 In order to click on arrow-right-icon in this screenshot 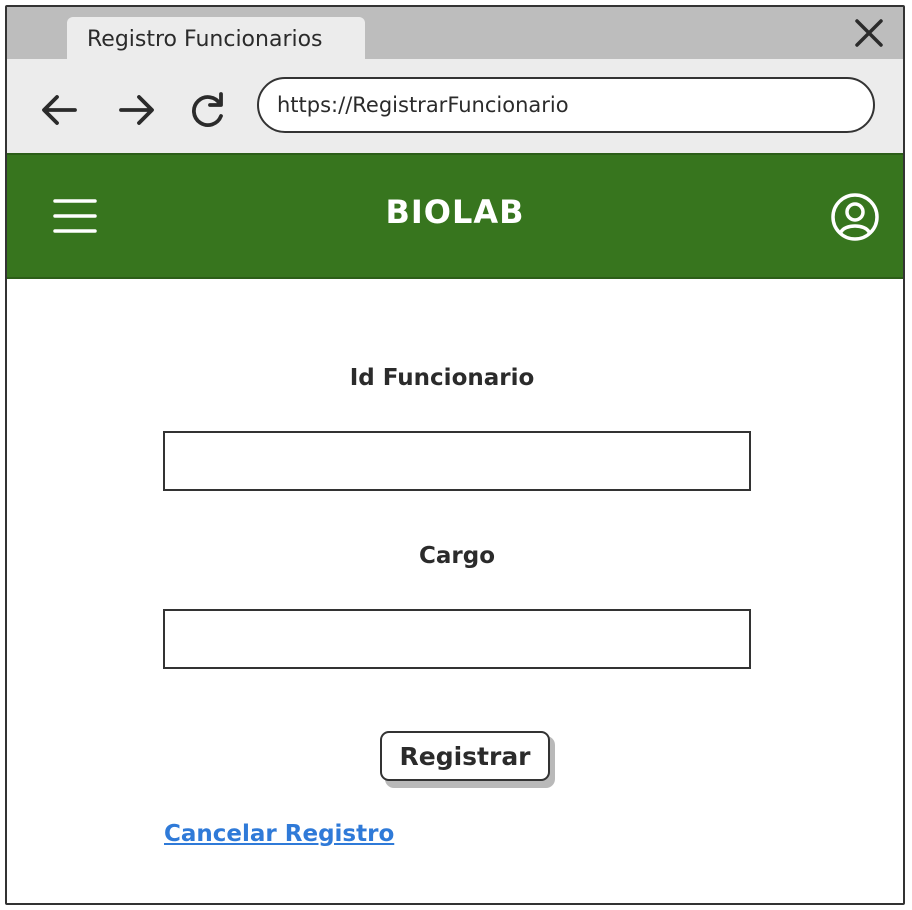, I will do `click(136, 110)`.